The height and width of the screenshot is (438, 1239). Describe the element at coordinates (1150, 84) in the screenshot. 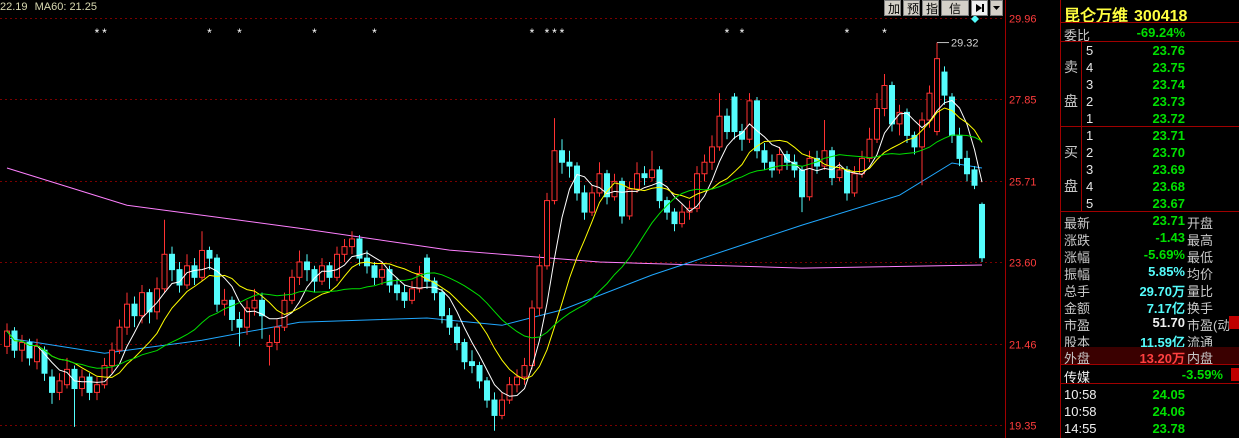

I see `sell-level-row: 3 23.74` at that location.